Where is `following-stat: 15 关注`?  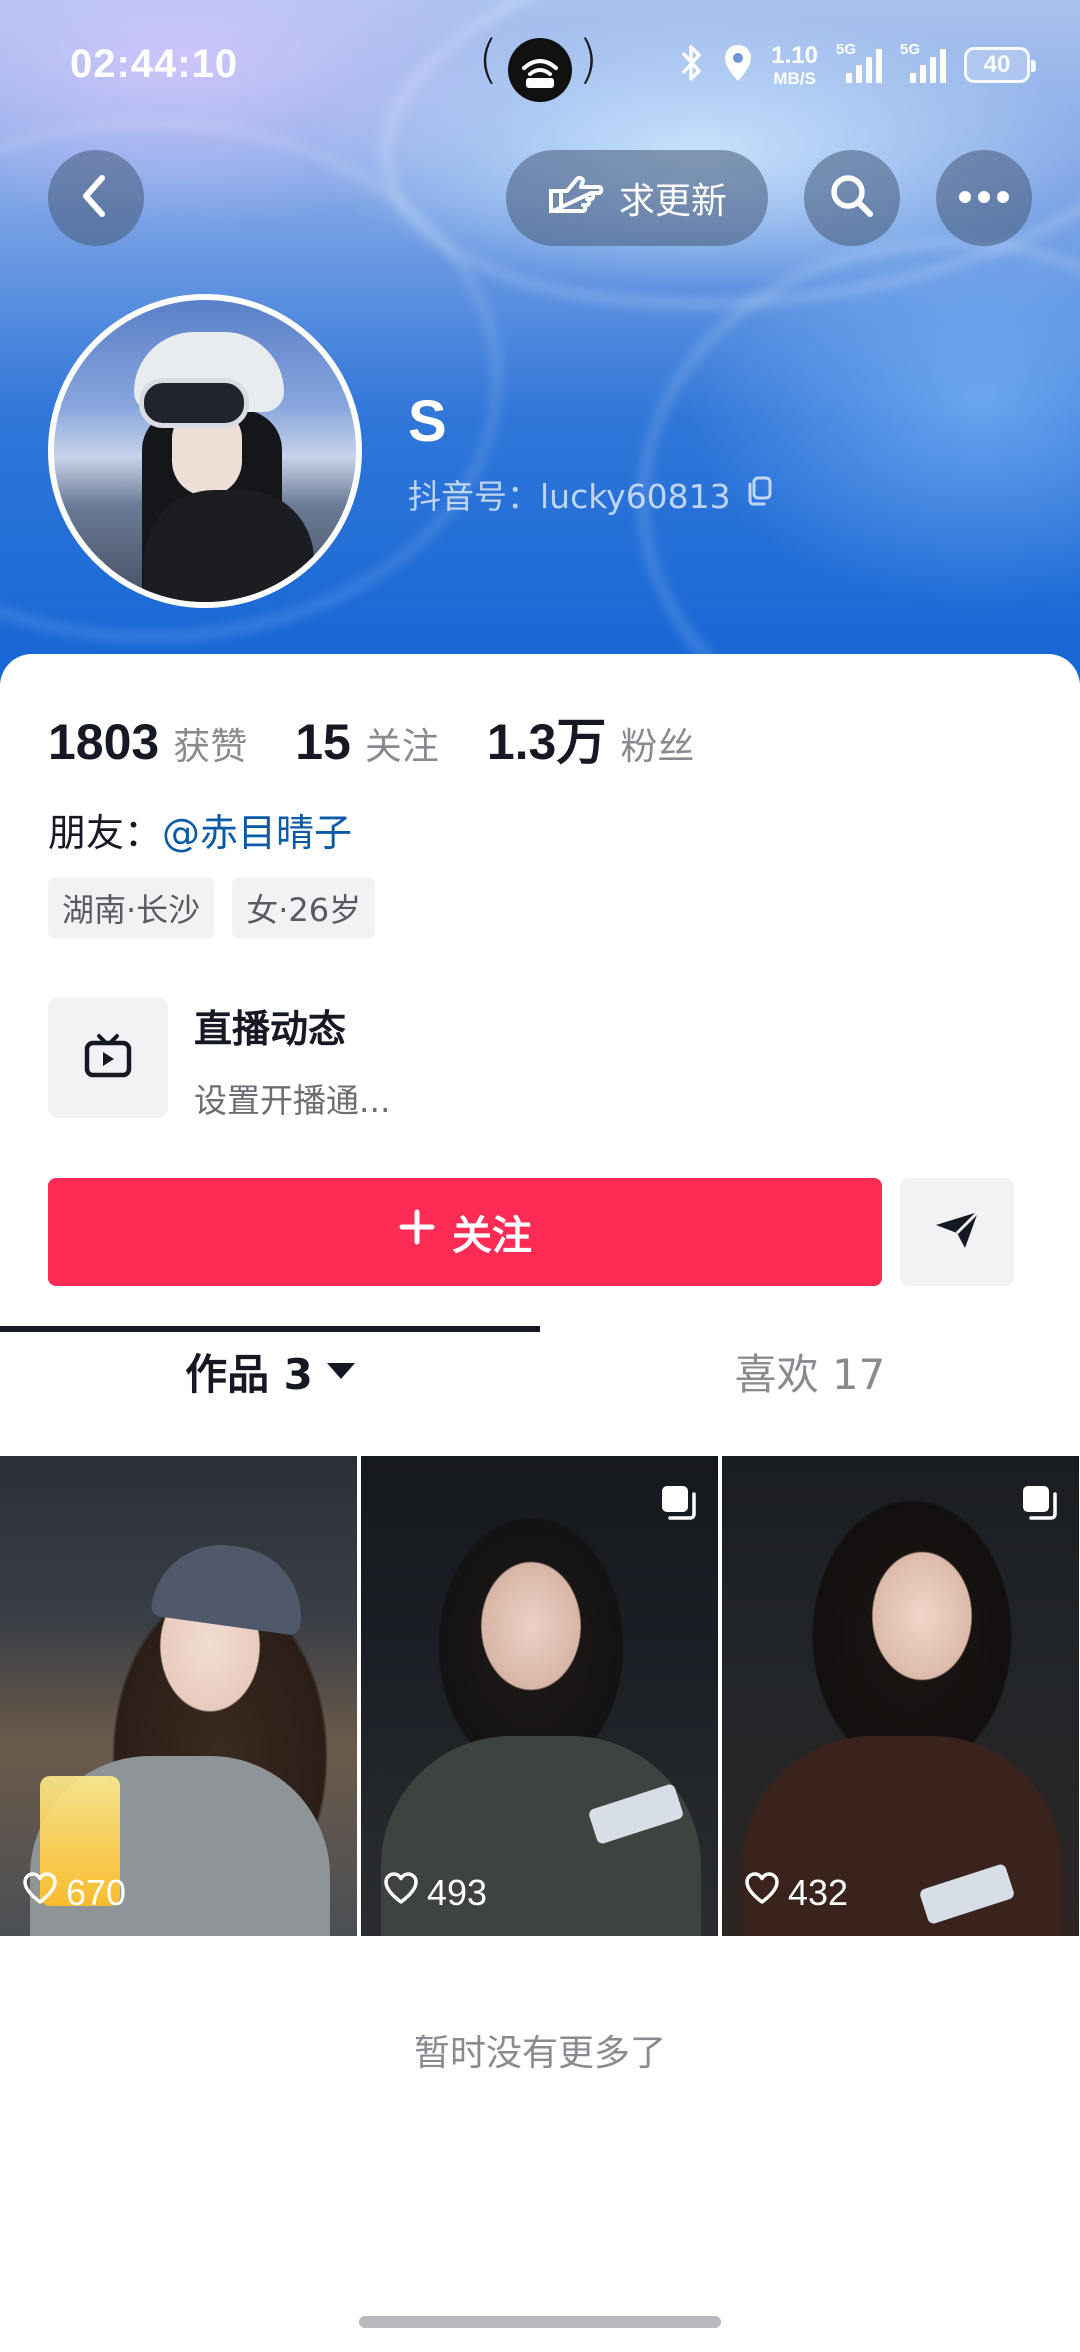 following-stat: 15 关注 is located at coordinates (367, 742).